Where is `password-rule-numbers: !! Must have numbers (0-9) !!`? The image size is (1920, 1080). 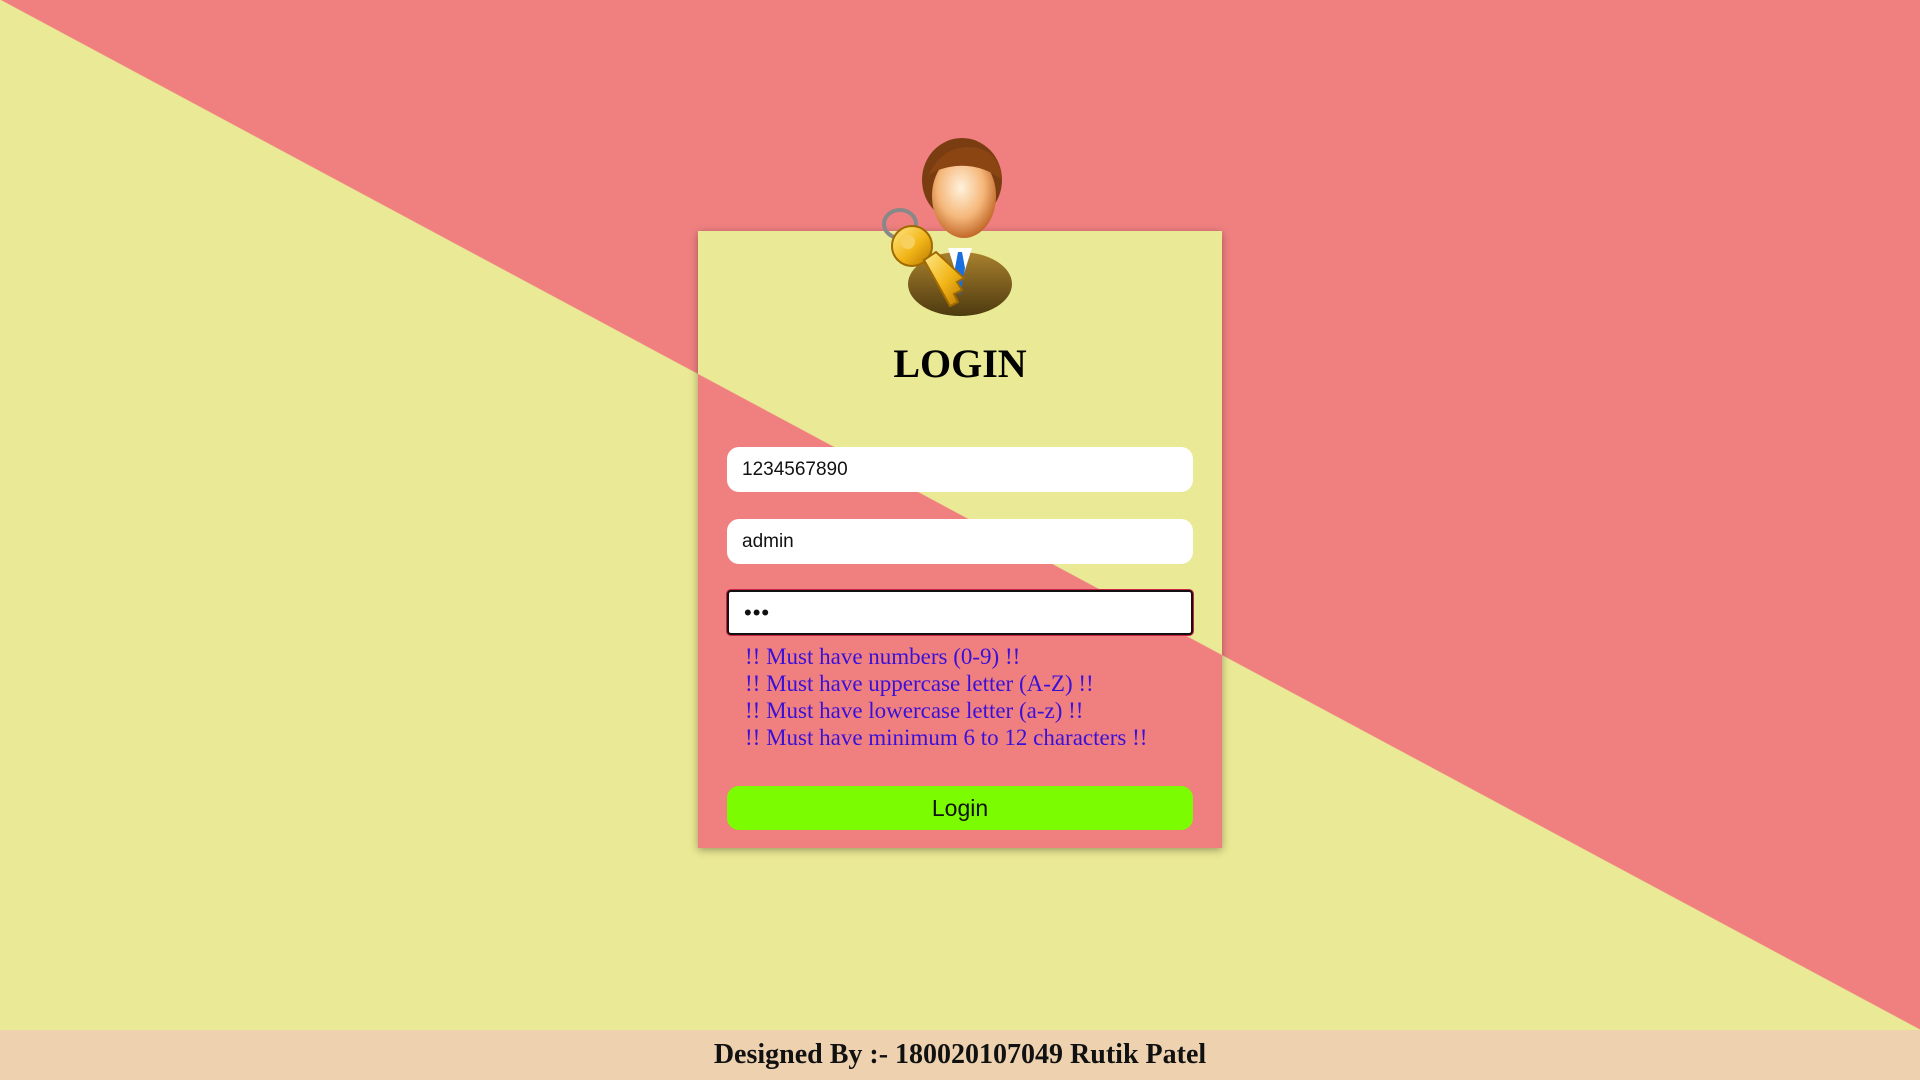
password-rule-numbers: !! Must have numbers (0-9) !! is located at coordinates (883, 656).